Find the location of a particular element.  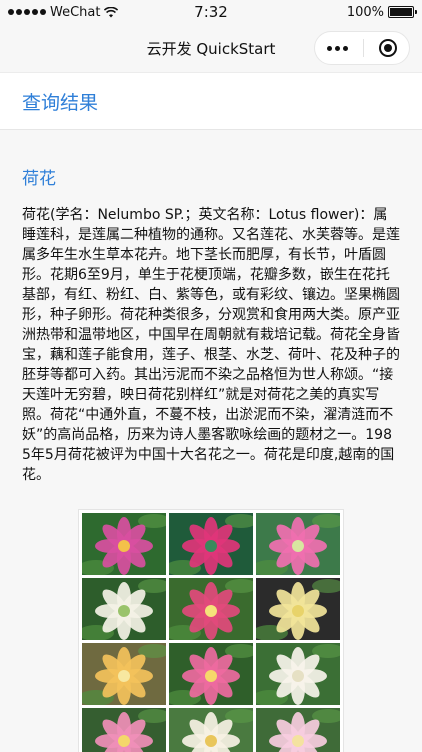

nav-title: 云开发 QuickStart is located at coordinates (211, 48).